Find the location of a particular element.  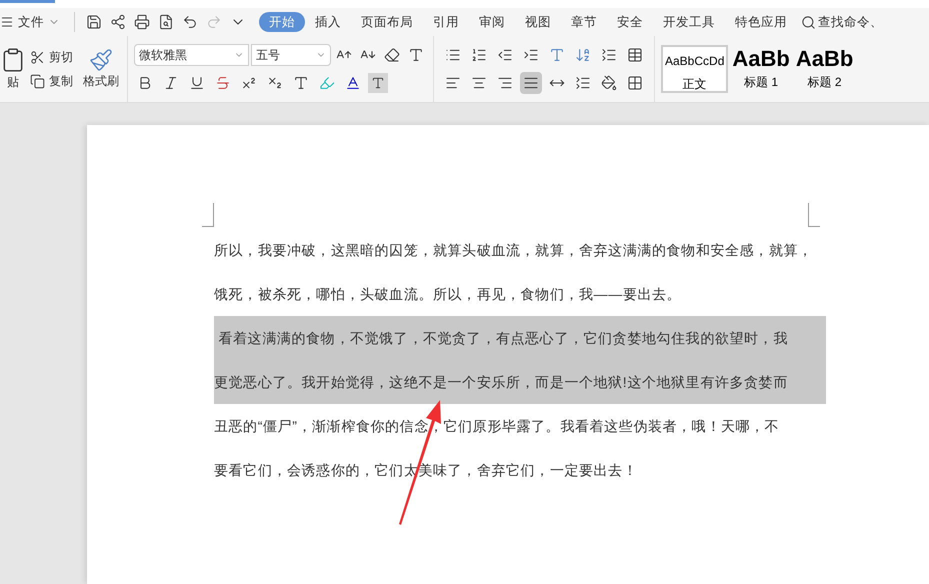

shading-icon is located at coordinates (378, 83).